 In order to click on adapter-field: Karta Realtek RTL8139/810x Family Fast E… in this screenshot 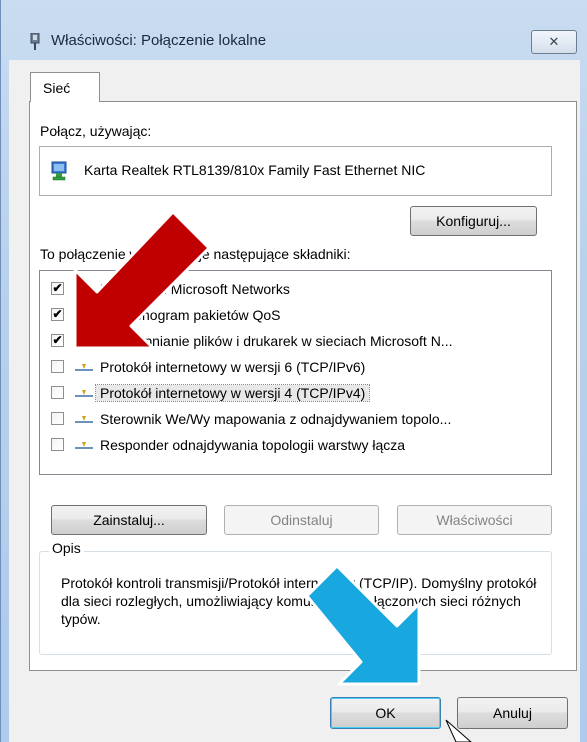, I will do `click(295, 171)`.